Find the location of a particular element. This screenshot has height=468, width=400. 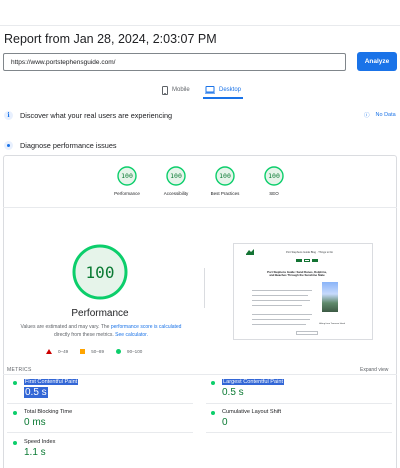

no-data-link: ⓘ No Data is located at coordinates (380, 115).